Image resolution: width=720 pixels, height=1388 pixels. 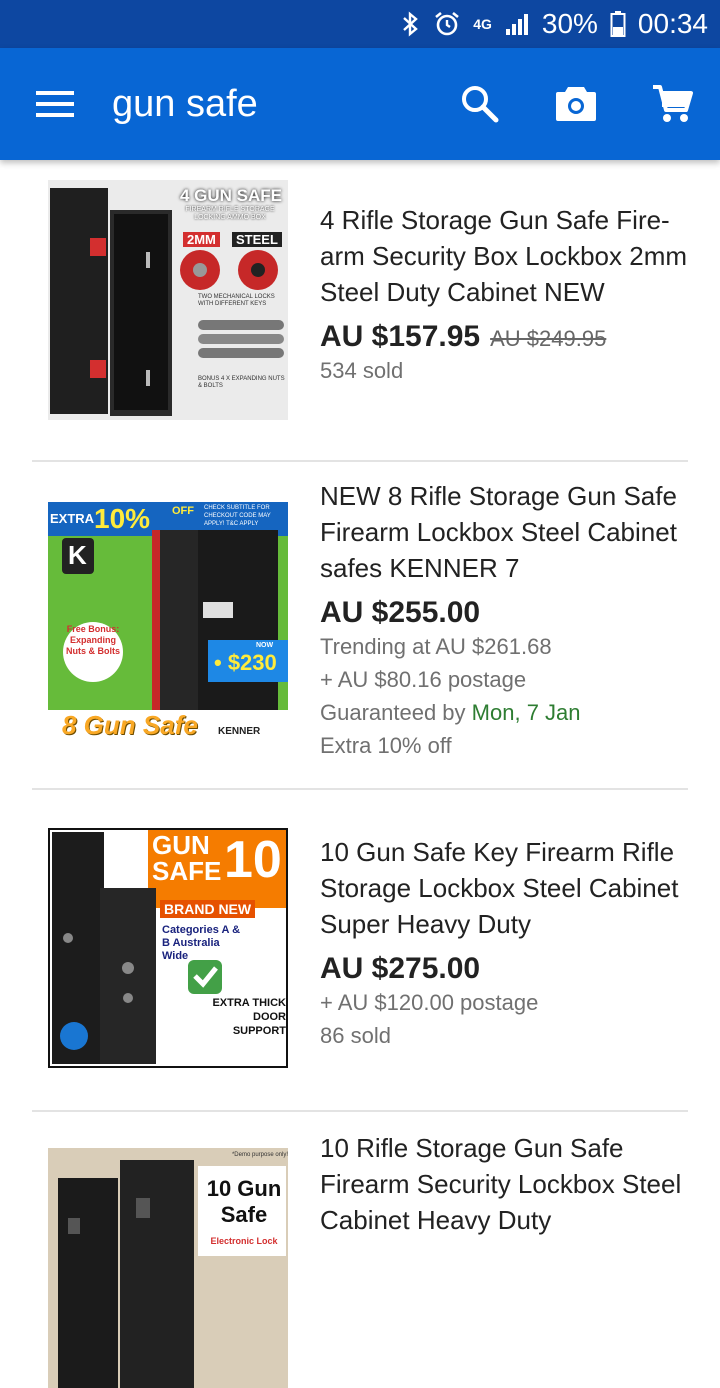 What do you see at coordinates (230, 213) in the screenshot?
I see `thumb-subtitle: FIREARM RIFLE STORAGE LOCKING AMMO BOX` at bounding box center [230, 213].